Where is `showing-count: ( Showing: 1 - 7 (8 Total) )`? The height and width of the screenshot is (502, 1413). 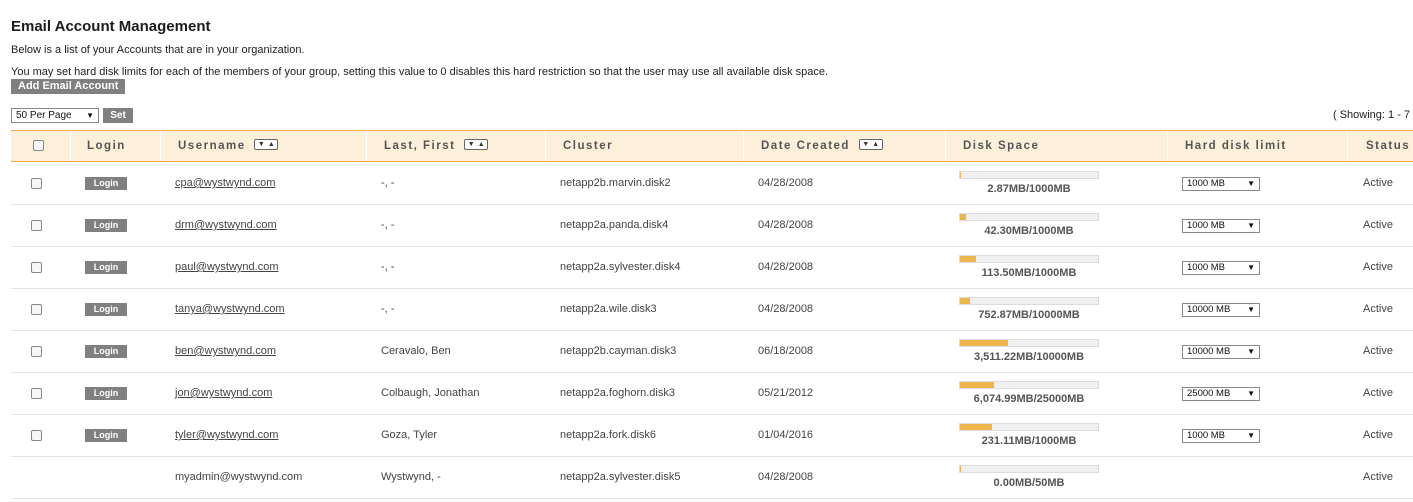 showing-count: ( Showing: 1 - 7 (8 Total) ) is located at coordinates (1373, 115).